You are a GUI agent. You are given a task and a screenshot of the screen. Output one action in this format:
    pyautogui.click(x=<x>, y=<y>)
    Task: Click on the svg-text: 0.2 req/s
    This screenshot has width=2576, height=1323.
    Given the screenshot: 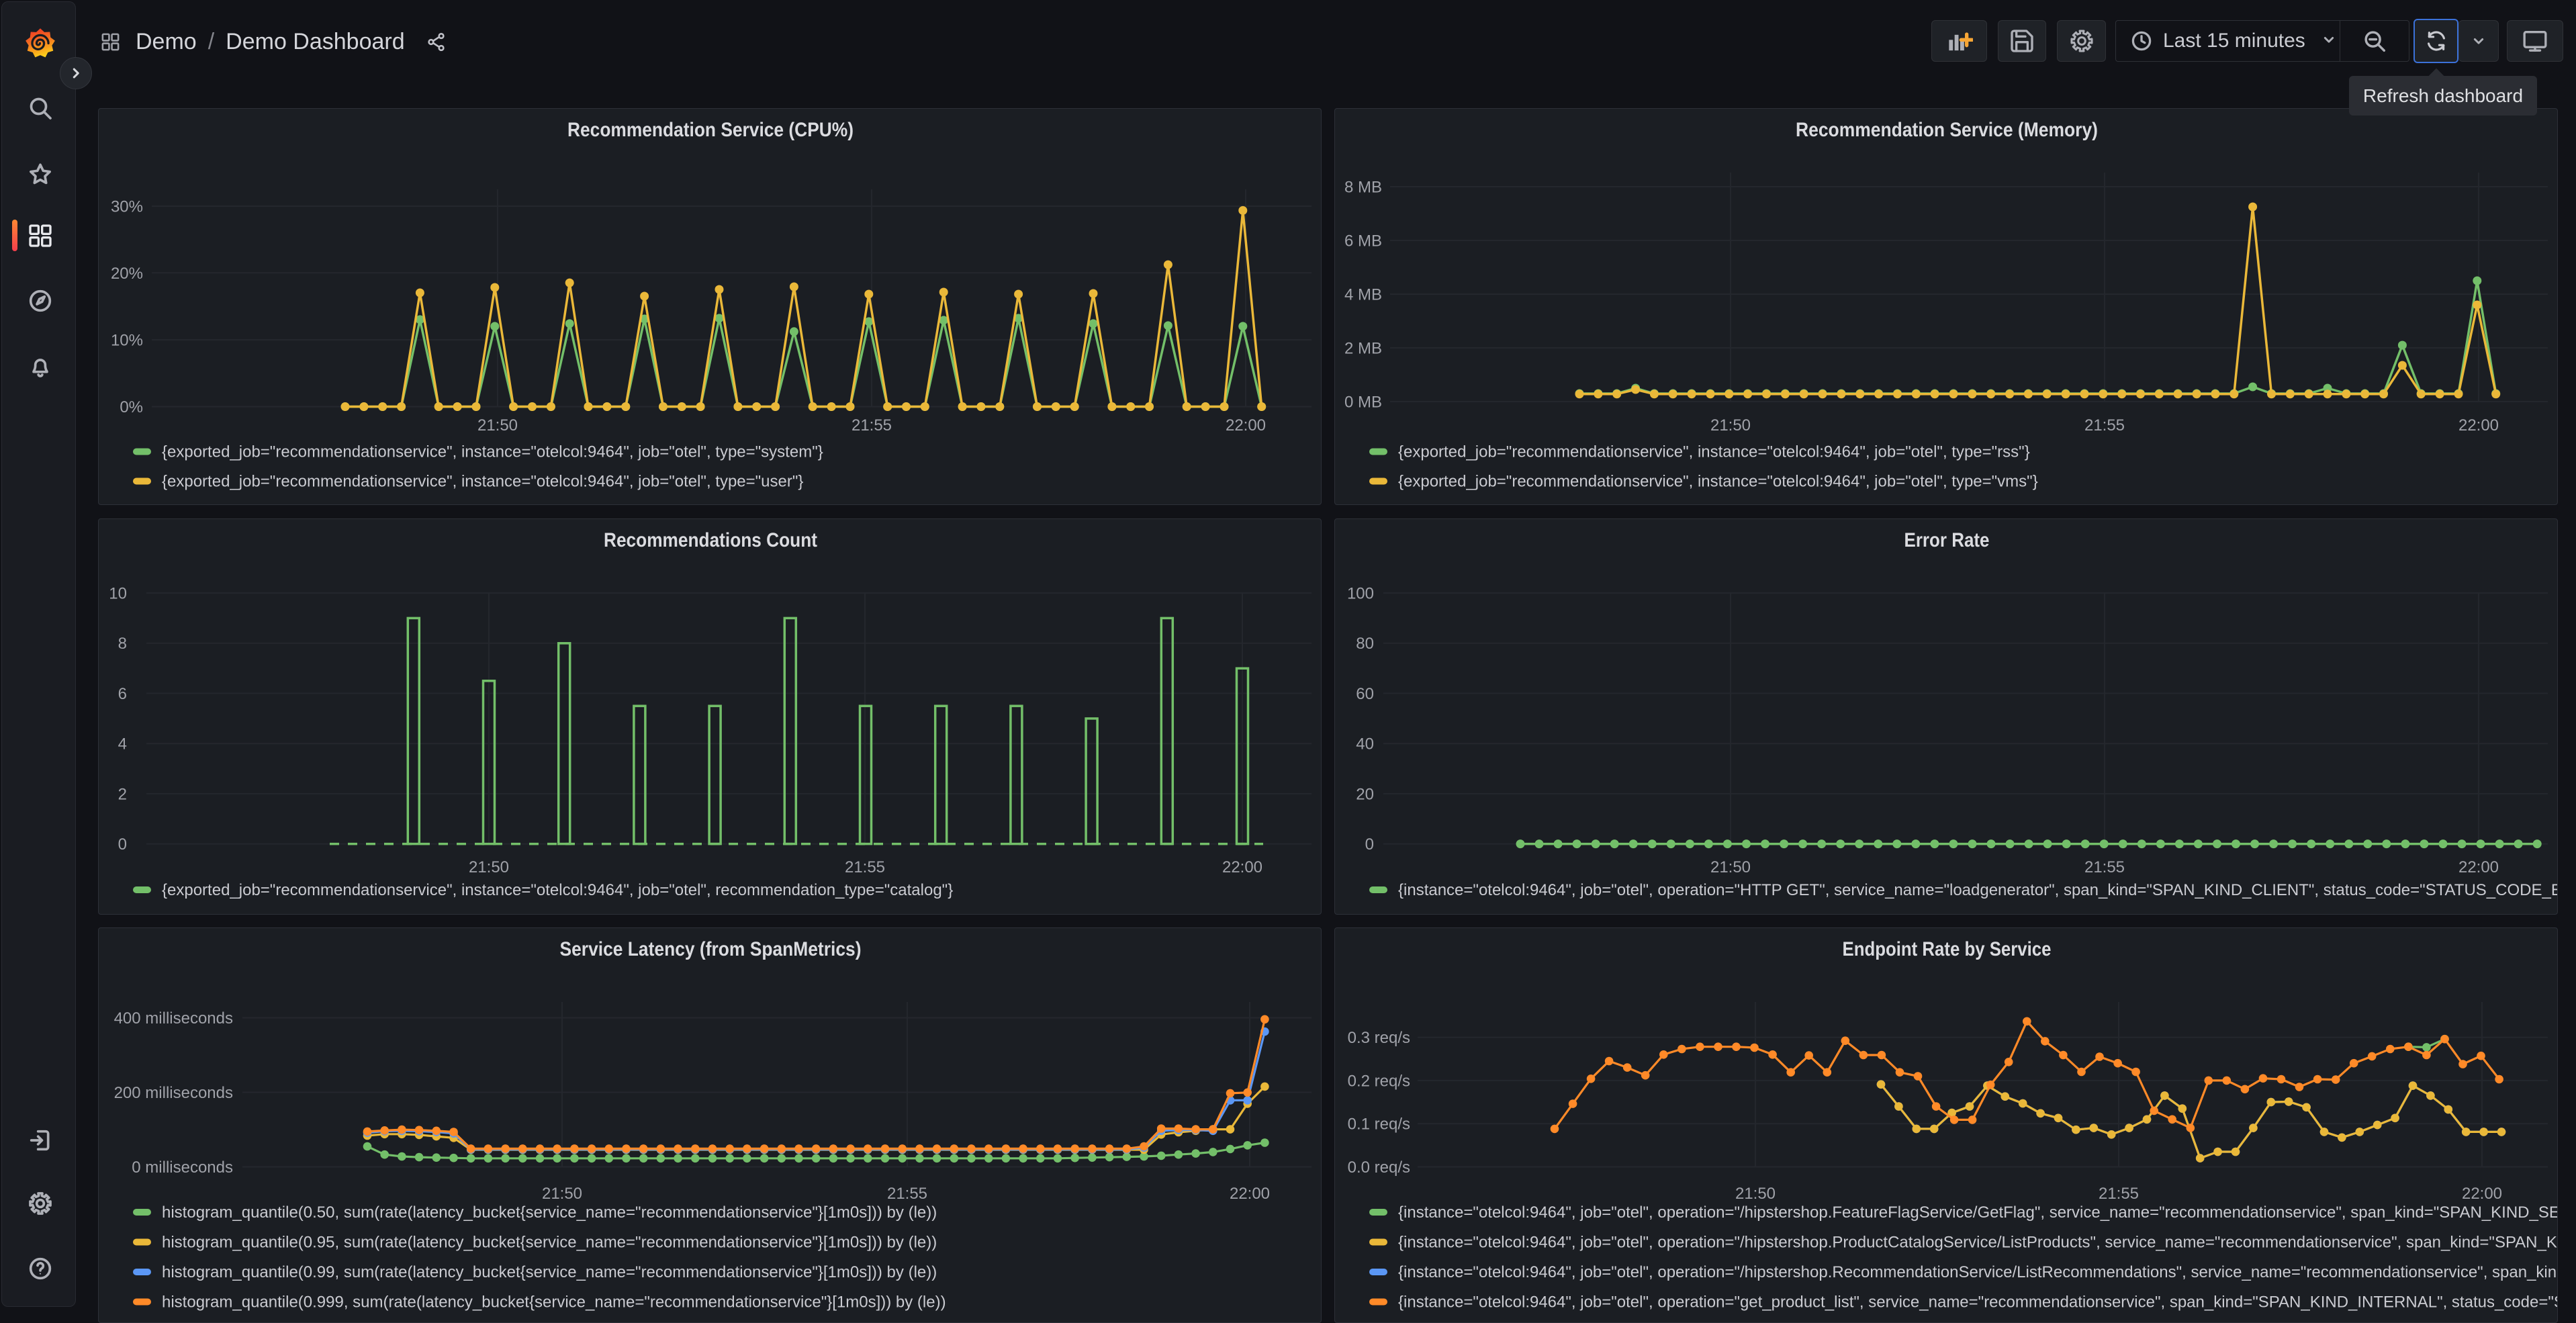 What is the action you would take?
    pyautogui.click(x=1379, y=1081)
    